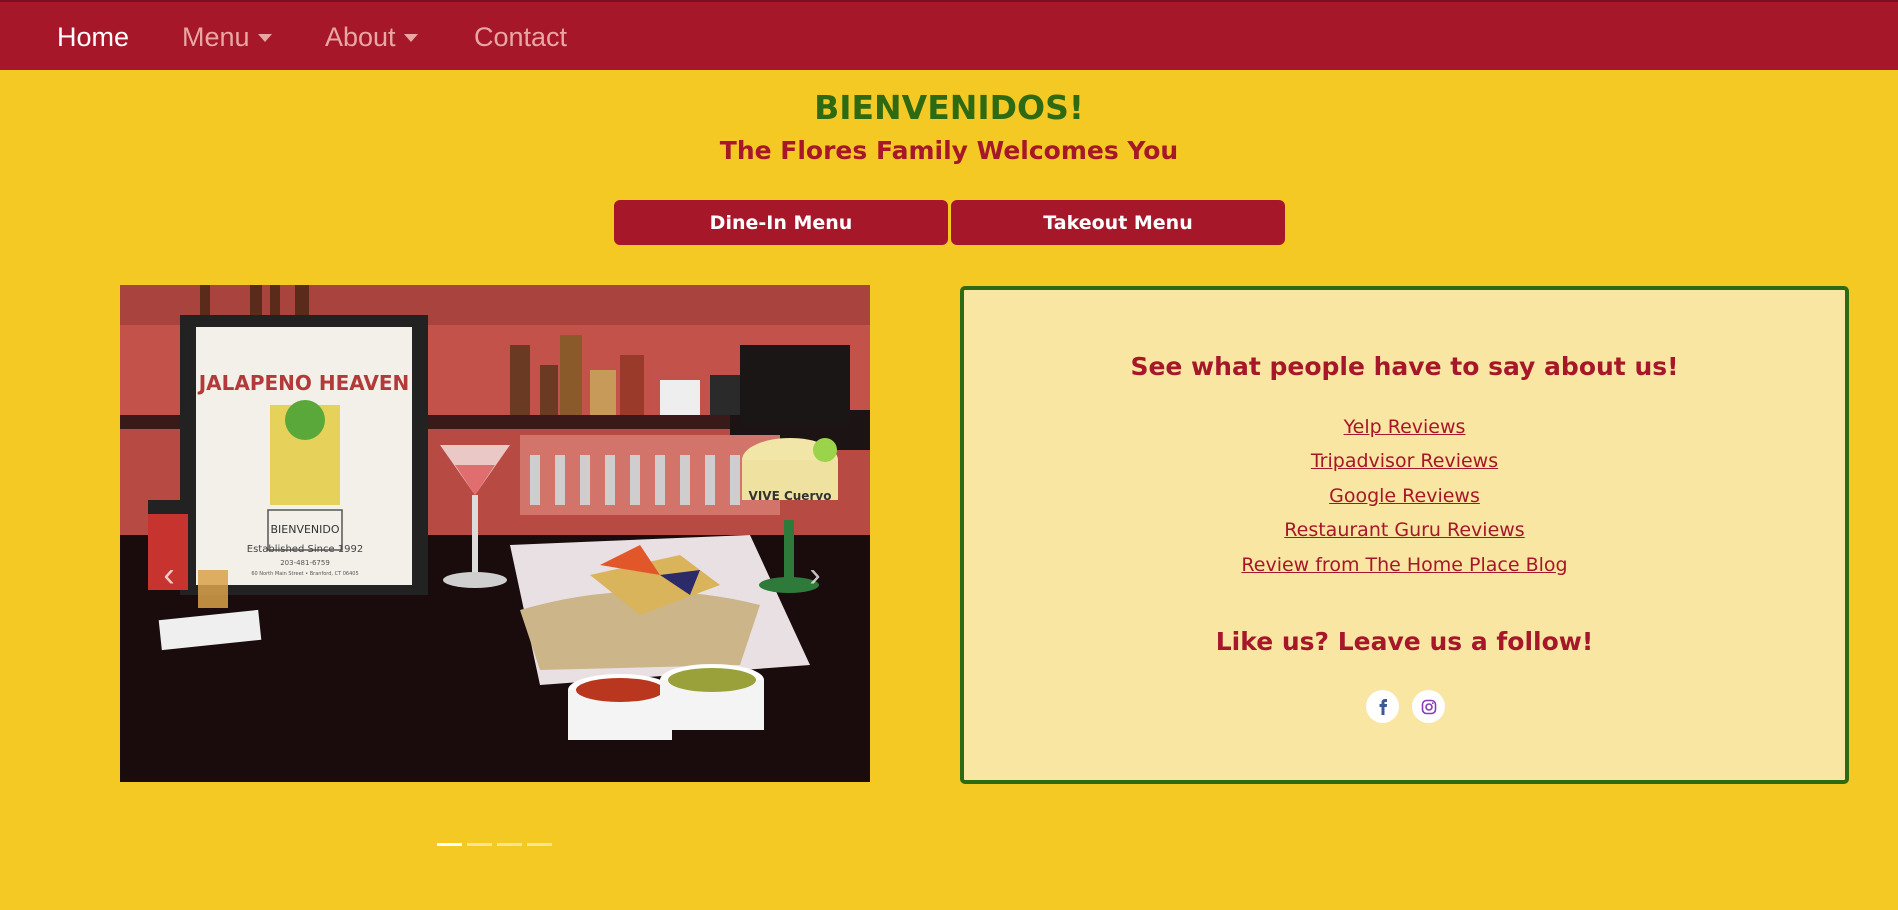 Image resolution: width=1898 pixels, height=910 pixels. What do you see at coordinates (949, 150) in the screenshot?
I see `page-subtitle: The Flores Family Welcomes You` at bounding box center [949, 150].